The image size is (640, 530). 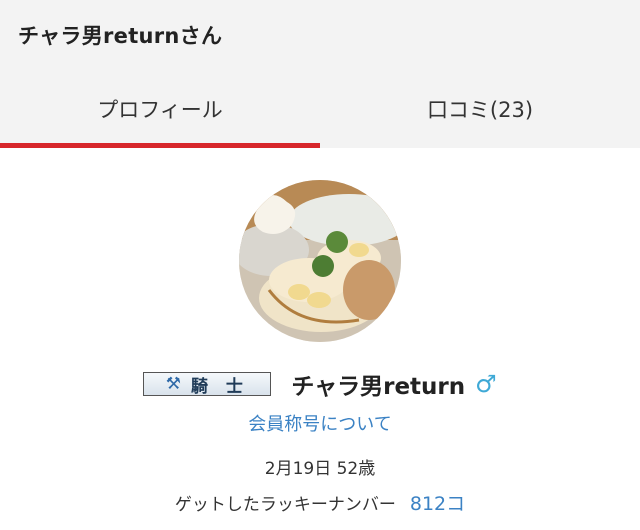 What do you see at coordinates (219, 386) in the screenshot?
I see `rank-label: 騎 士` at bounding box center [219, 386].